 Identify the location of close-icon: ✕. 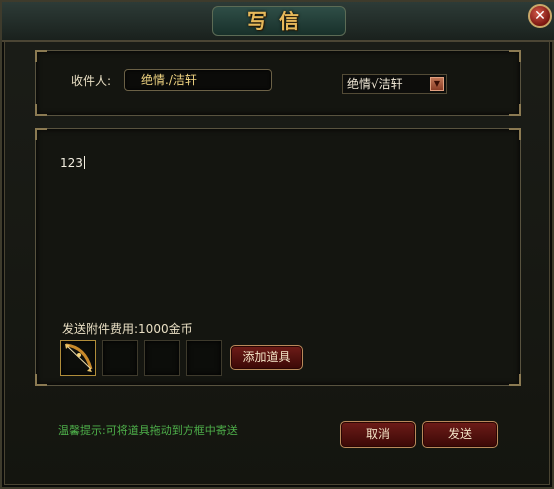
(540, 16).